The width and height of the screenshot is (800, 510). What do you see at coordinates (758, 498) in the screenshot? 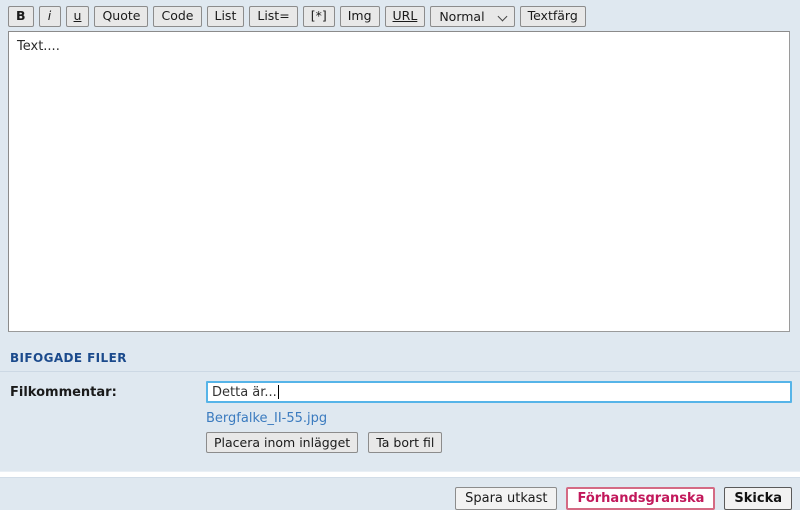
I see `submit-button: Skicka` at bounding box center [758, 498].